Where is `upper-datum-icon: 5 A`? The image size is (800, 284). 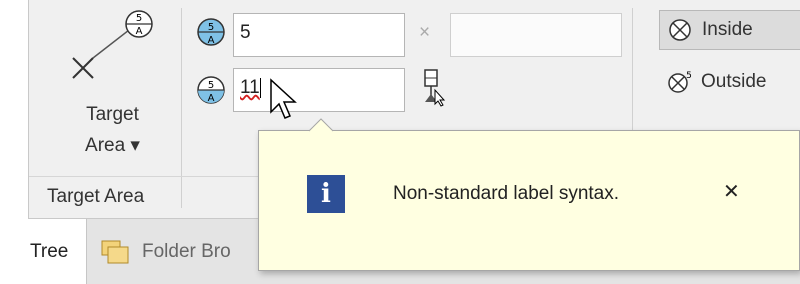 upper-datum-icon: 5 A is located at coordinates (211, 32).